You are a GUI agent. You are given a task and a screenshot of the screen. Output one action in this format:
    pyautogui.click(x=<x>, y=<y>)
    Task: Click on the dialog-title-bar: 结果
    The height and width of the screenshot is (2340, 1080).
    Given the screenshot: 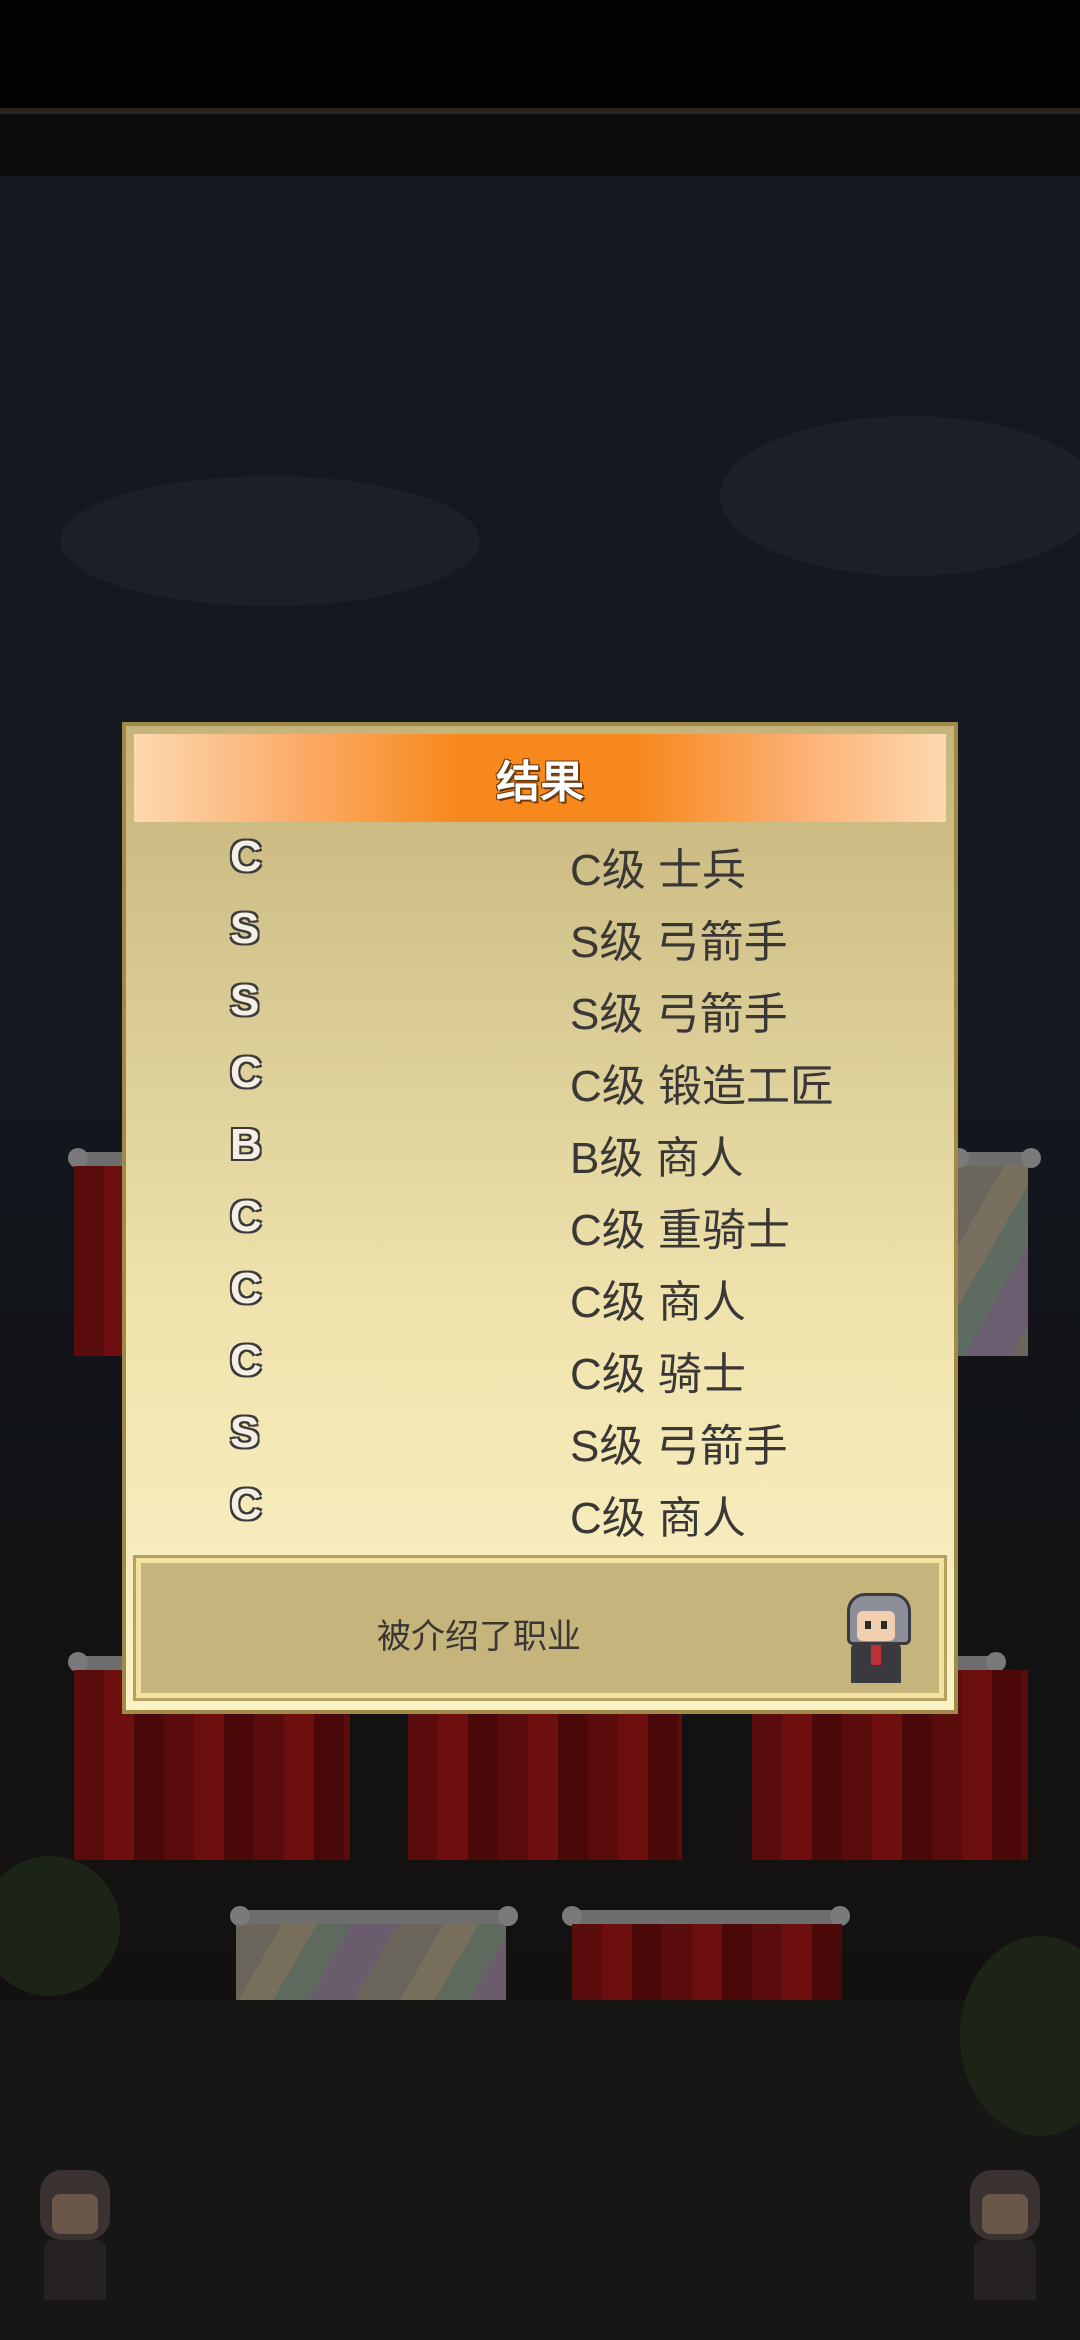 What is the action you would take?
    pyautogui.click(x=540, y=778)
    